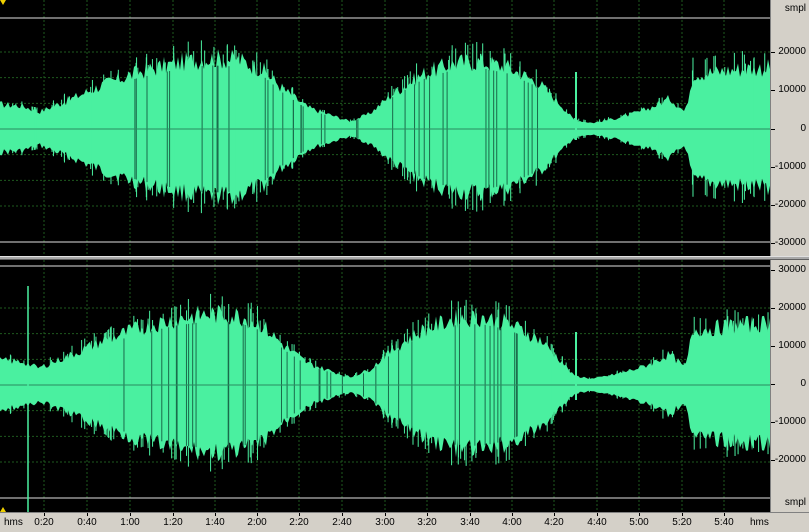 The height and width of the screenshot is (532, 809). What do you see at coordinates (639, 522) in the screenshot?
I see `time-tick-label: 5:00` at bounding box center [639, 522].